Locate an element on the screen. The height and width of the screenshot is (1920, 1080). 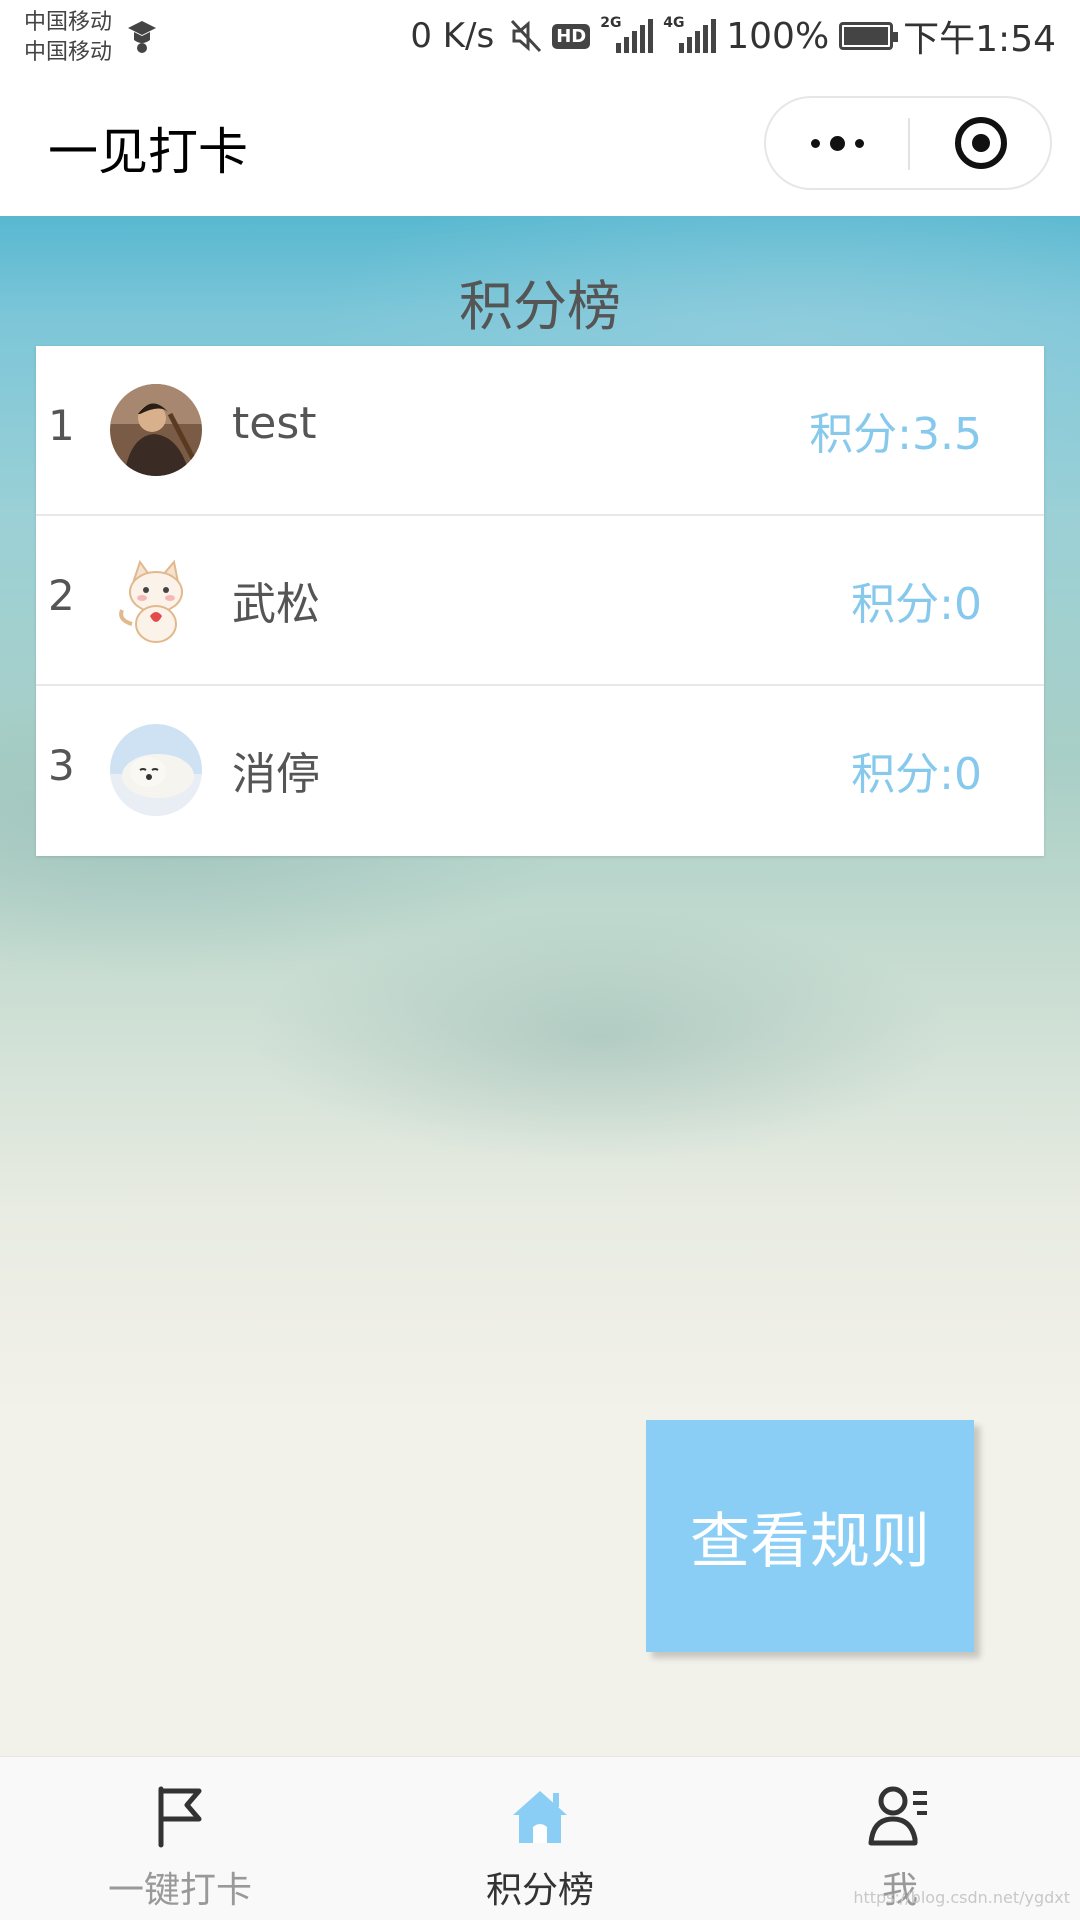
home-icon is located at coordinates (540, 1817).